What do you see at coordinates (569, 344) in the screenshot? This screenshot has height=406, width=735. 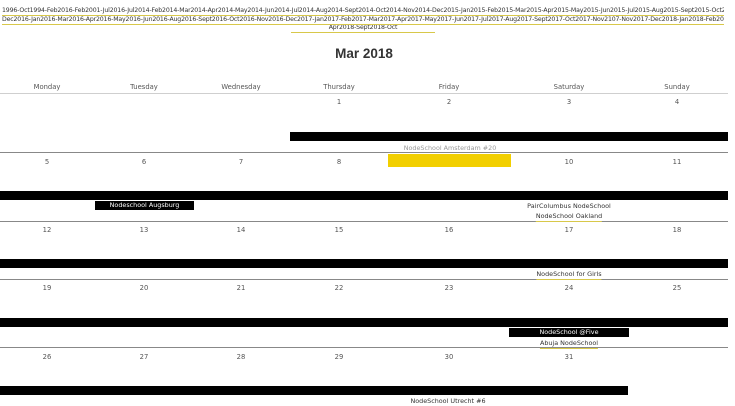 I see `event-abuja-nodeschool: Abuja NodeSchool` at bounding box center [569, 344].